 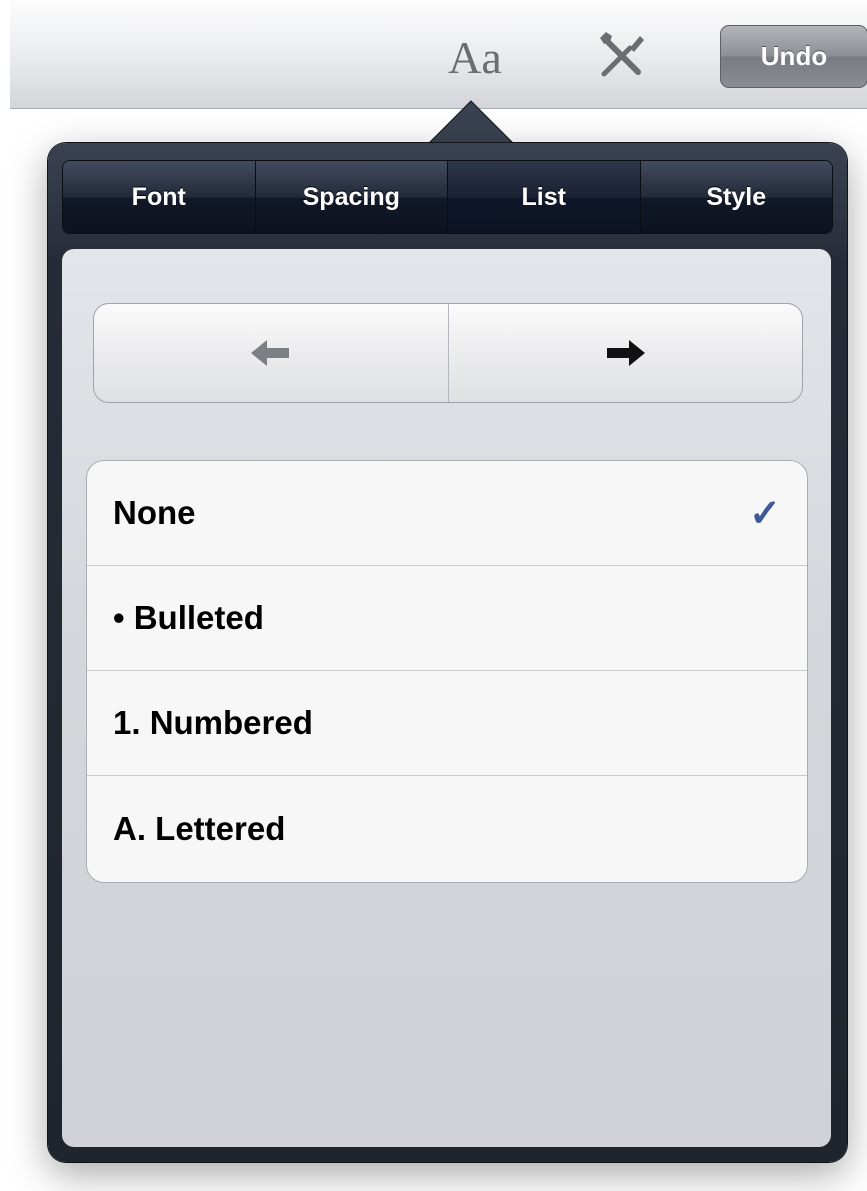 I want to click on wrench-screwdriver-icon, so click(x=622, y=56).